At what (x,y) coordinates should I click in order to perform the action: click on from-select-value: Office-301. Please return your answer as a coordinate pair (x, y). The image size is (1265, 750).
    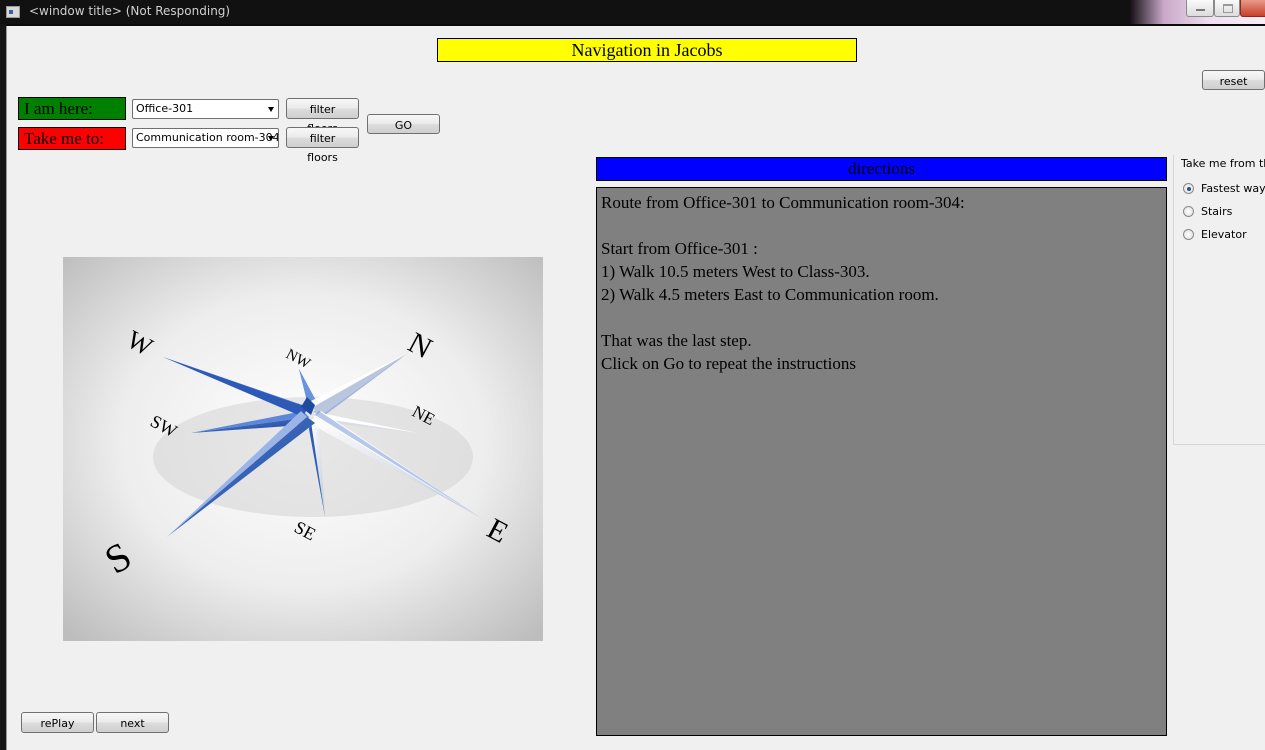
    Looking at the image, I should click on (165, 108).